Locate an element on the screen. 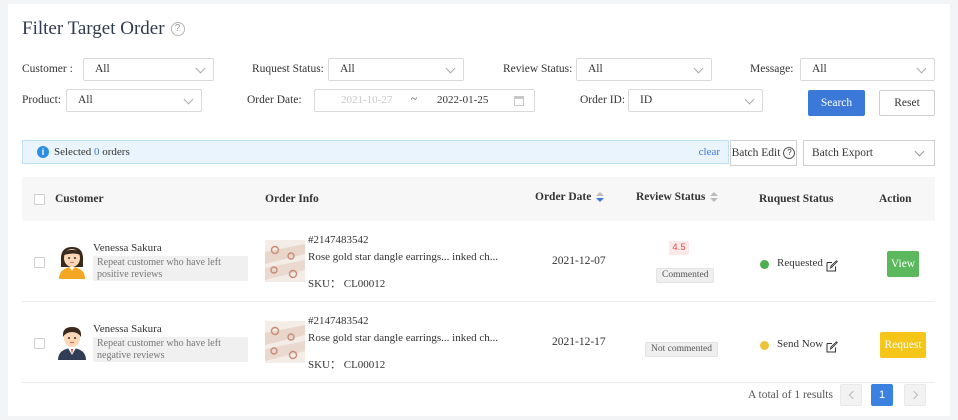 The width and height of the screenshot is (958, 420). product-select-value: All is located at coordinates (85, 100).